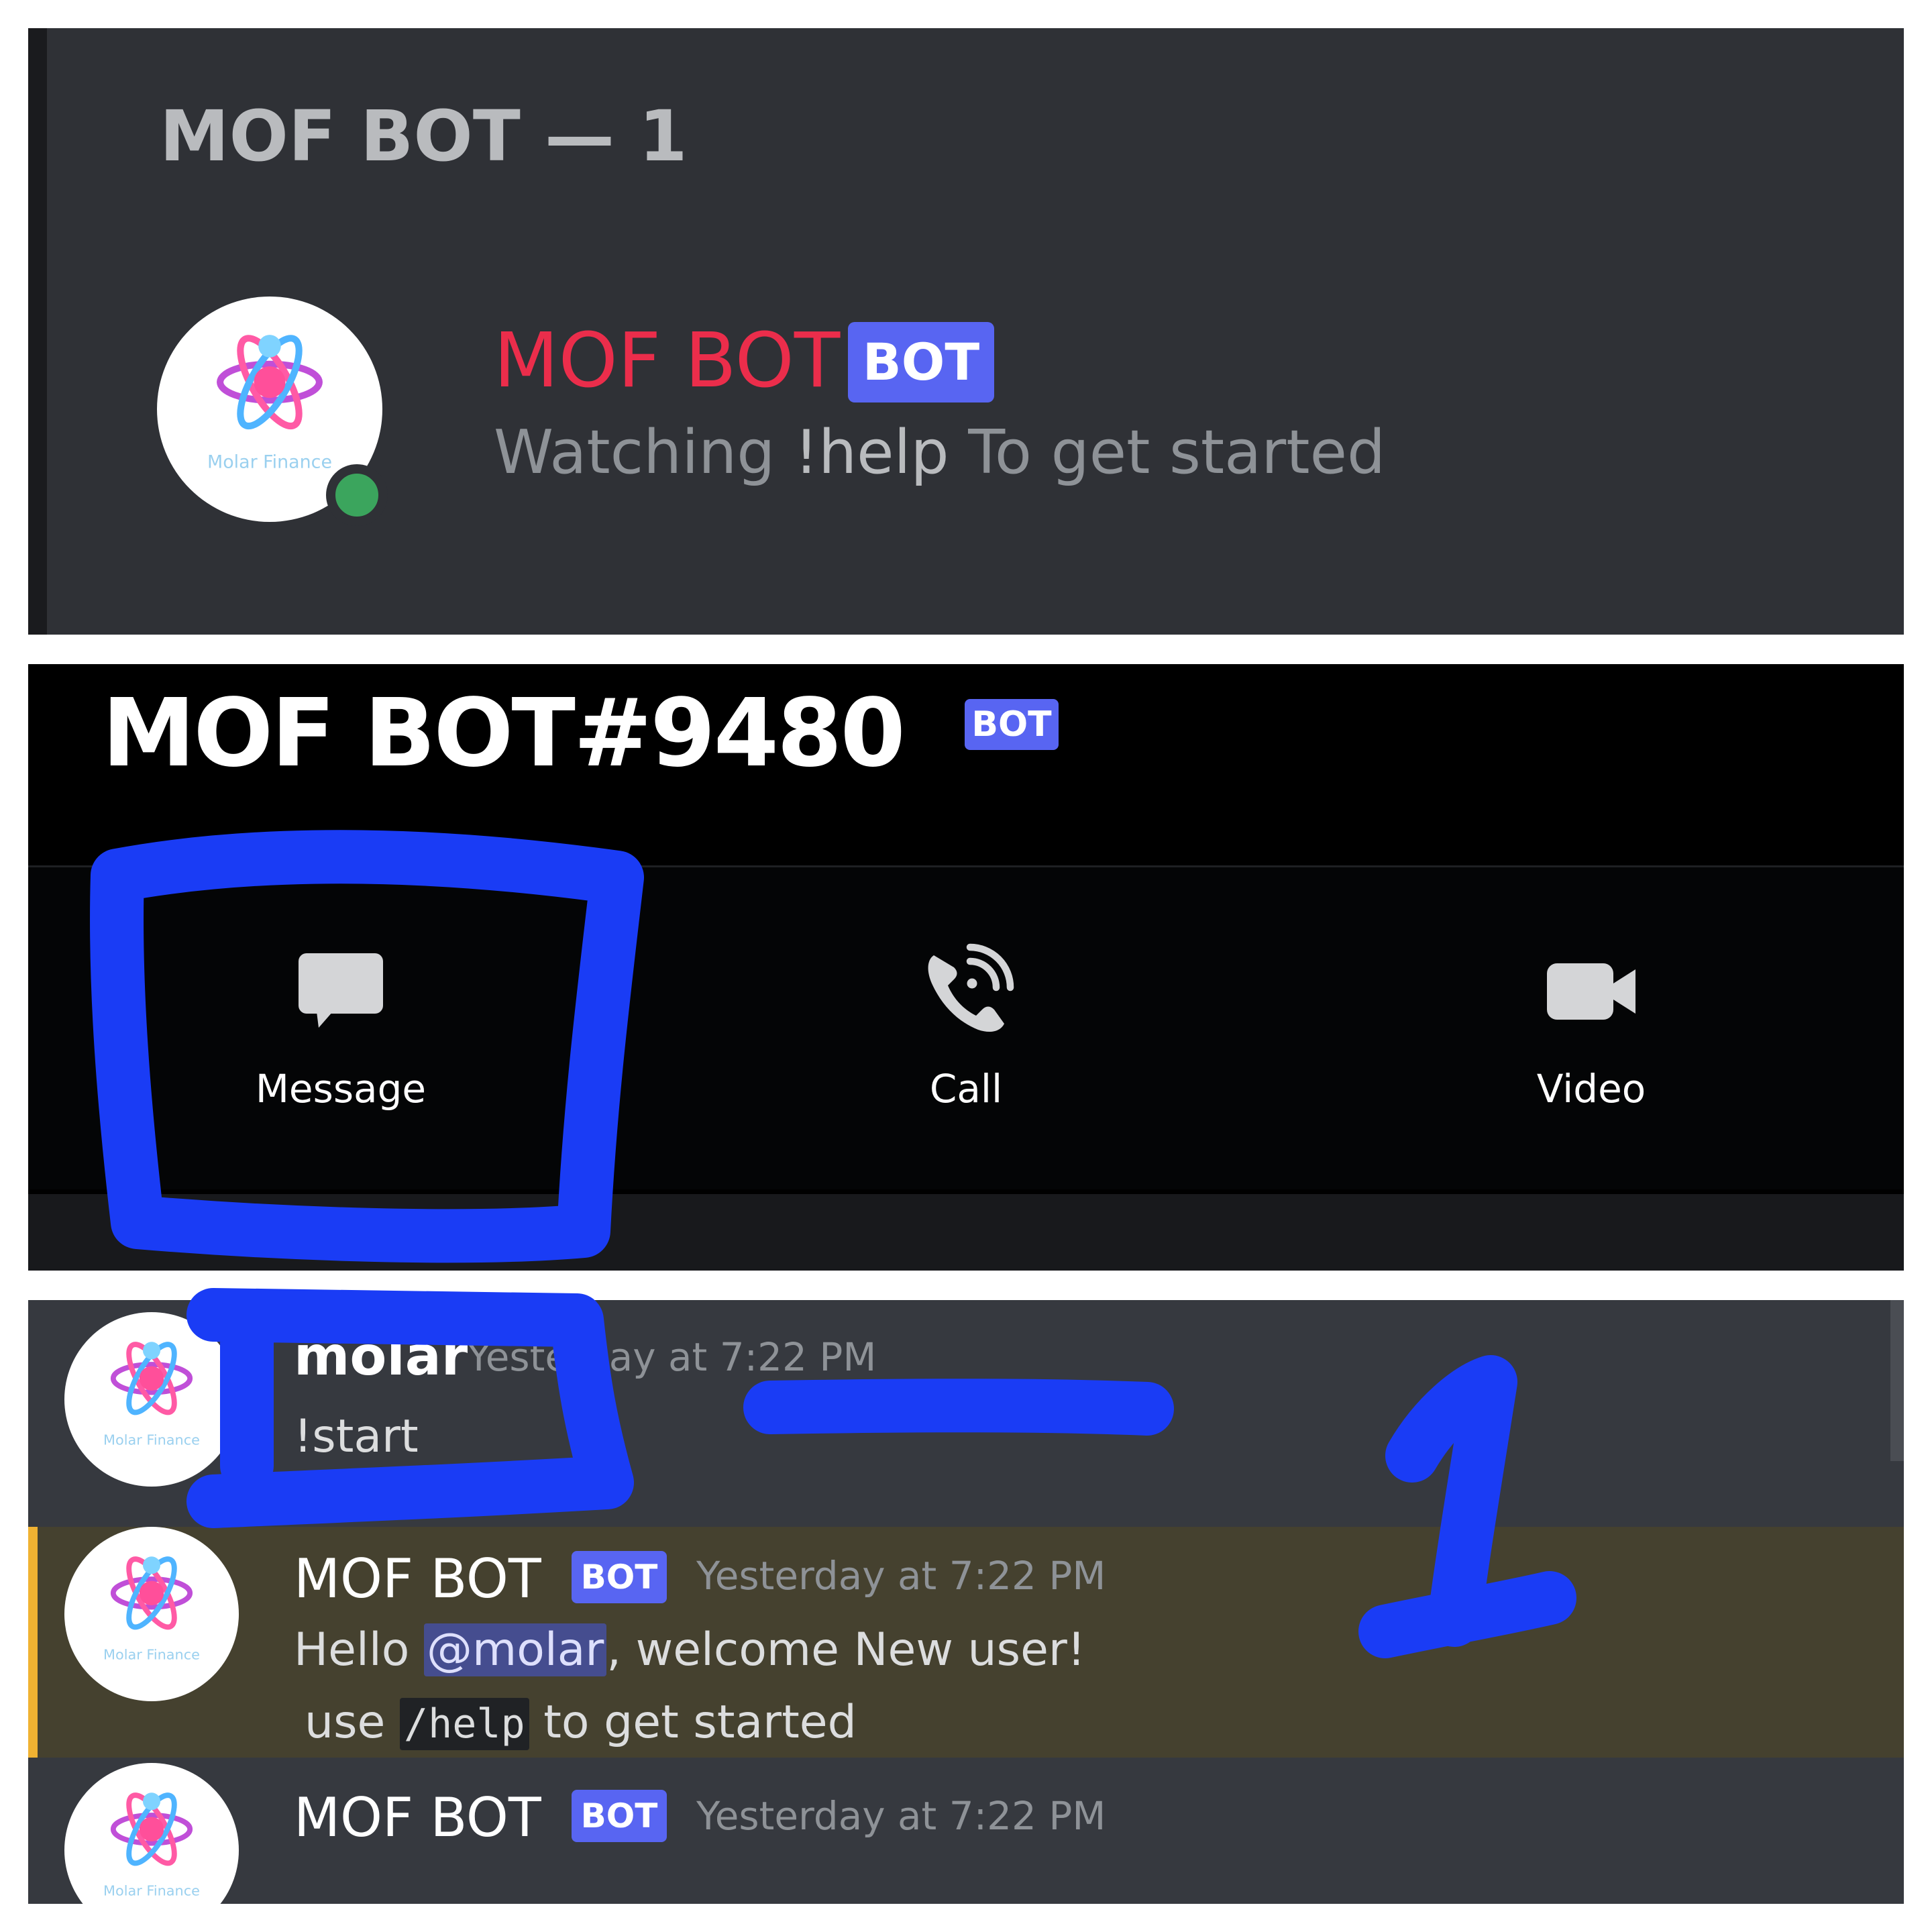 This screenshot has height=1932, width=1932. I want to click on call-button: Call, so click(966, 1028).